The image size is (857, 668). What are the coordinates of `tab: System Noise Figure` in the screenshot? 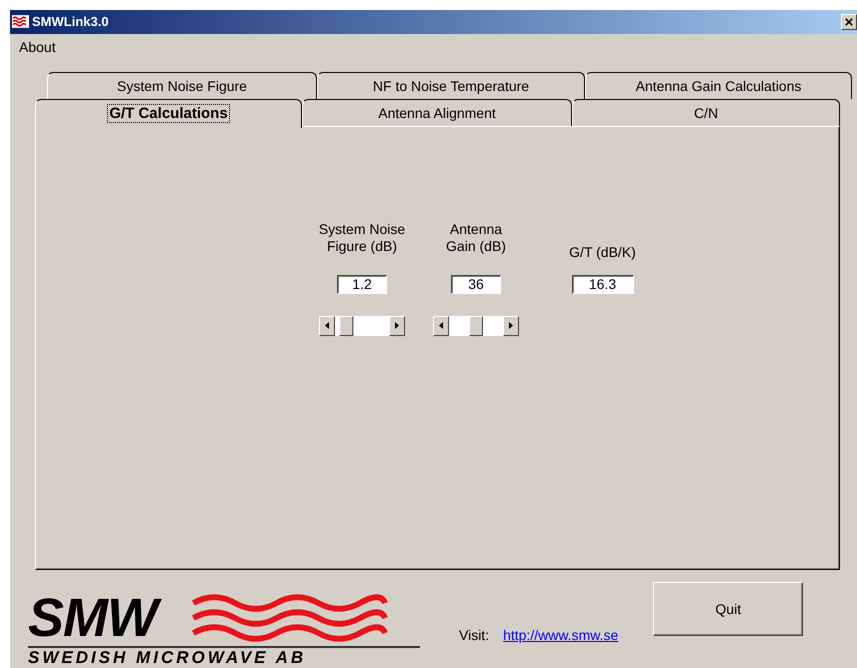 It's located at (182, 85).